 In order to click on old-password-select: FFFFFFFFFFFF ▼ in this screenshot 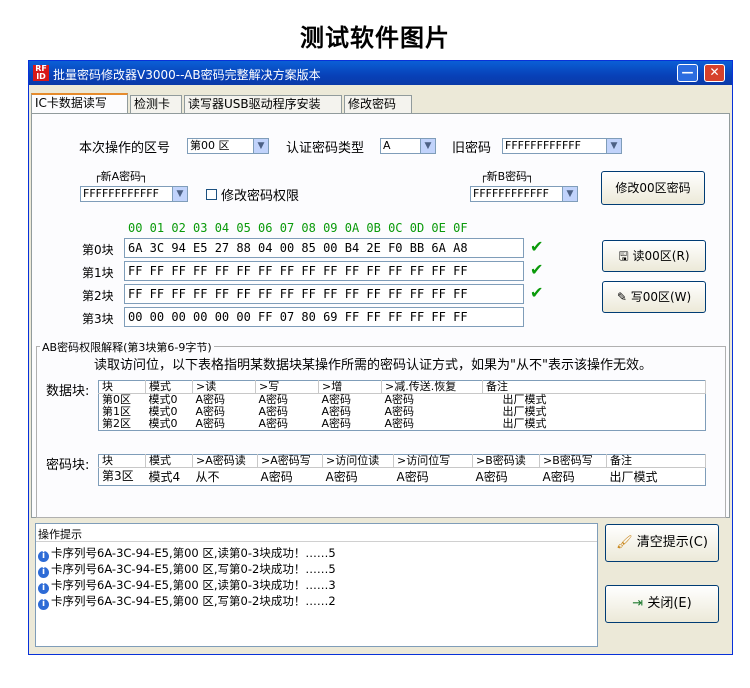, I will do `click(562, 146)`.